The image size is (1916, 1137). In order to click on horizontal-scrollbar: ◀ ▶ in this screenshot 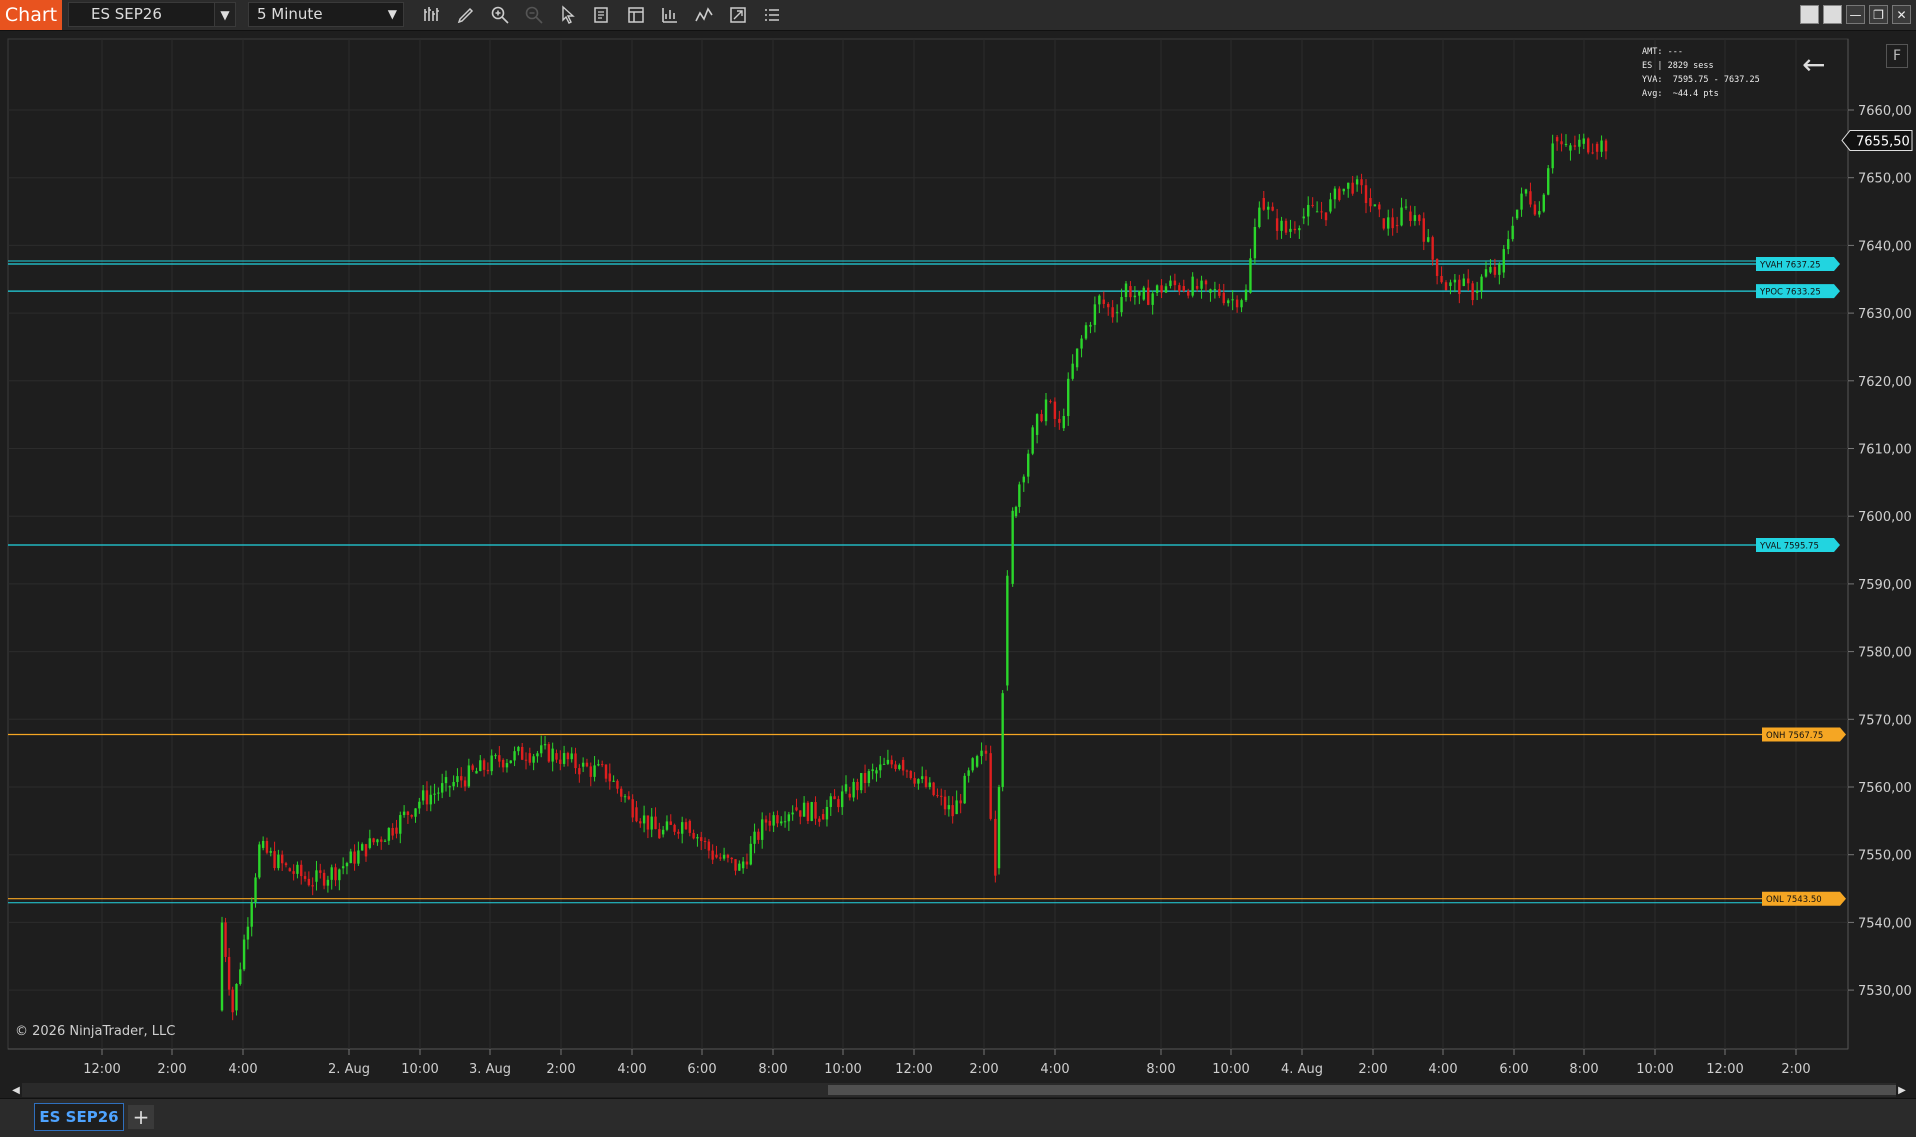, I will do `click(959, 1090)`.